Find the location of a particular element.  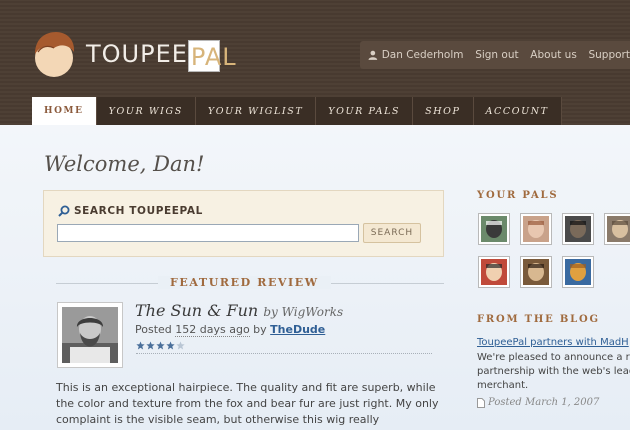

posted-by-label: by is located at coordinates (260, 329).